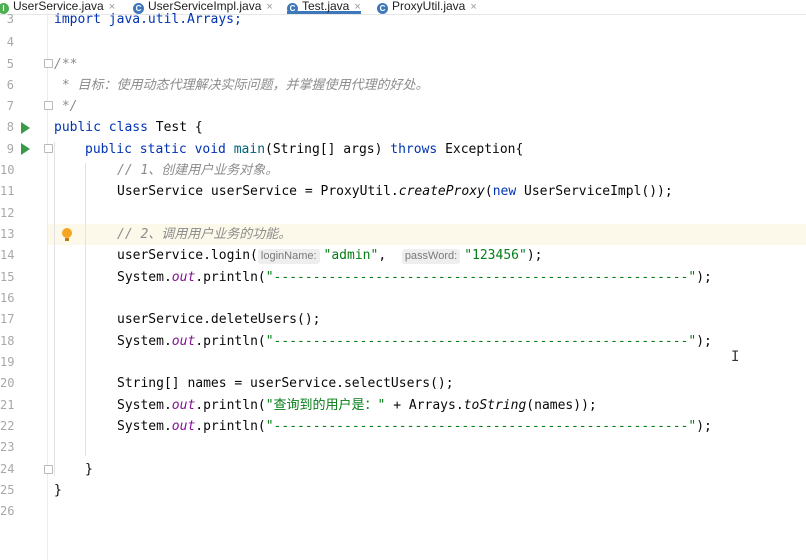 The width and height of the screenshot is (806, 560). Describe the element at coordinates (7, 341) in the screenshot. I see `line-number: 18` at that location.